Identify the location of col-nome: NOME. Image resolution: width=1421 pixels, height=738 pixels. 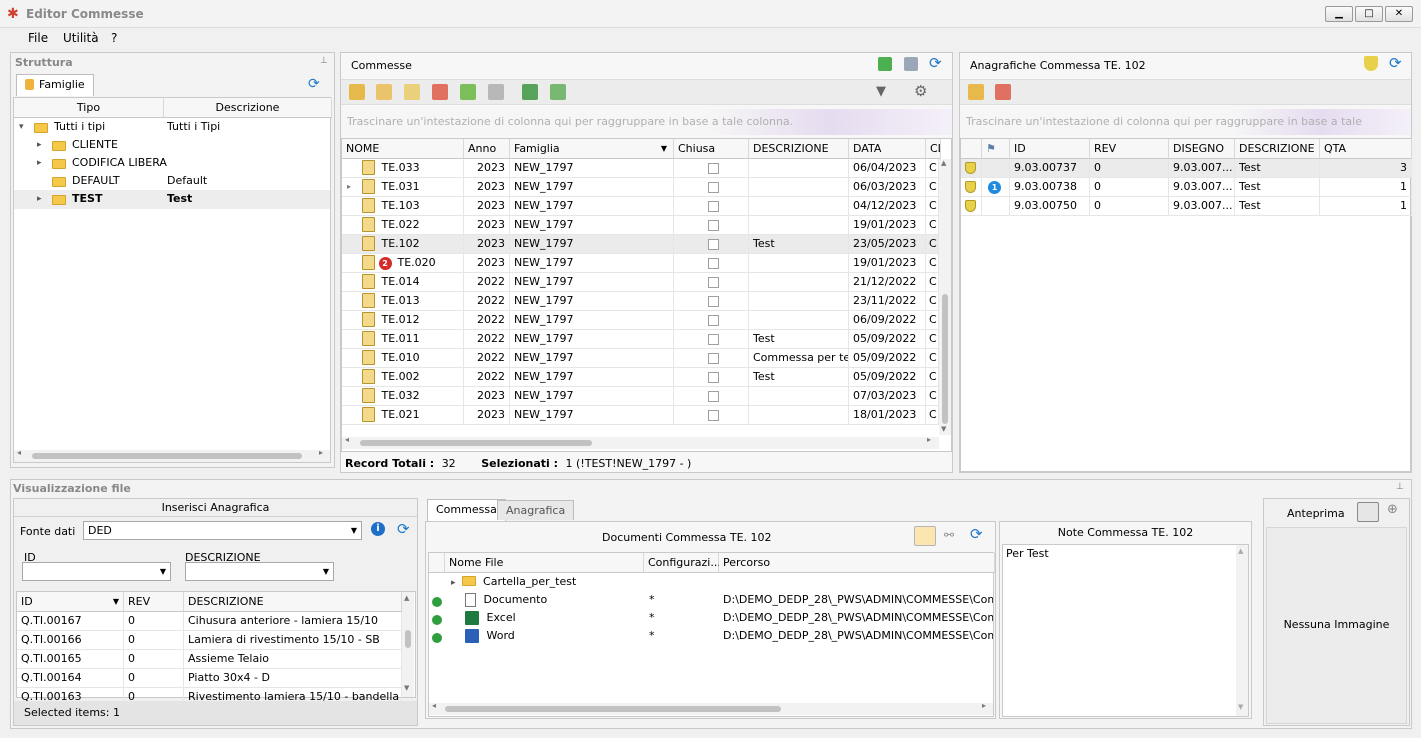
(403, 149).